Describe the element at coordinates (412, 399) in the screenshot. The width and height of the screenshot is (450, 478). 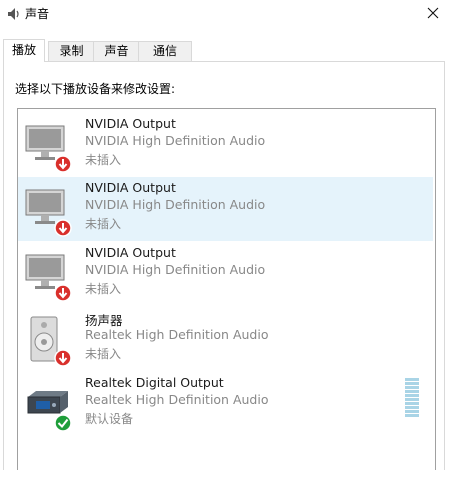
I see `volume-level-meter` at that location.